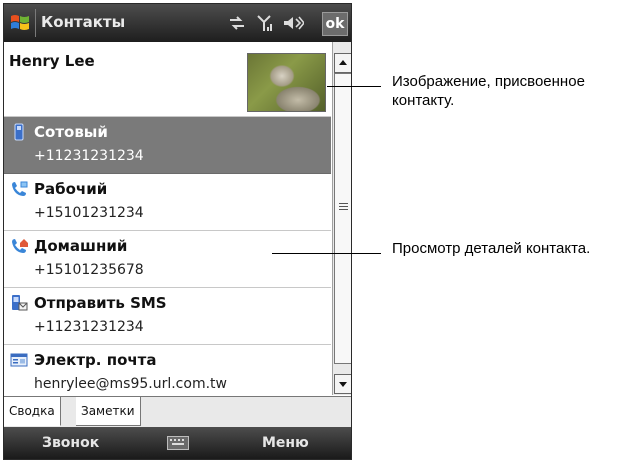  Describe the element at coordinates (488, 91) in the screenshot. I see `callout-photo-text: Изображение, присвоенное контакту.` at that location.